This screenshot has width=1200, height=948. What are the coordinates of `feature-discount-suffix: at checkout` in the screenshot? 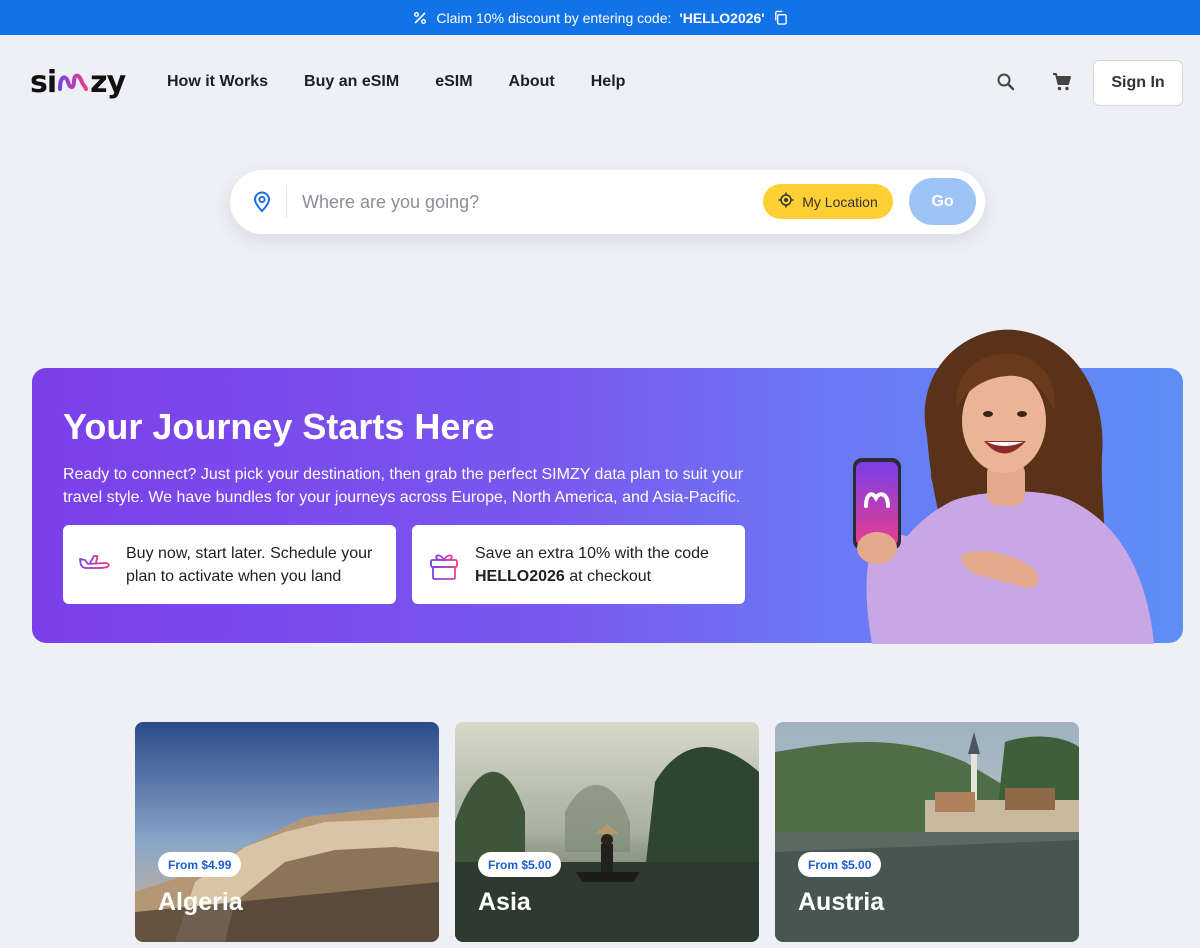 It's located at (610, 576).